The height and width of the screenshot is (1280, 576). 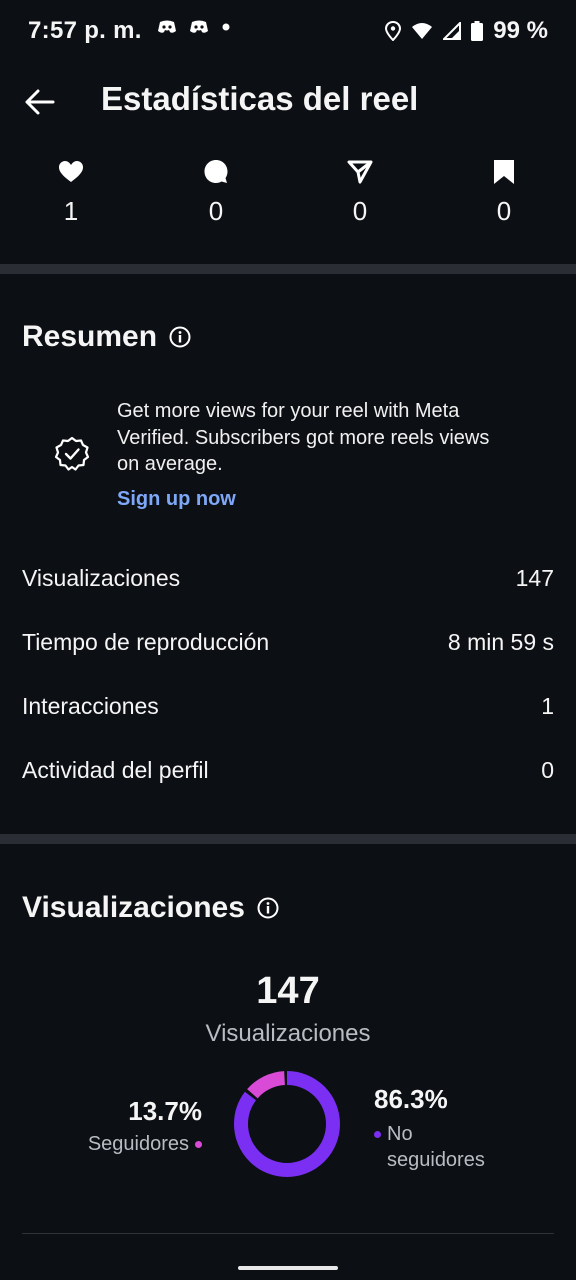 What do you see at coordinates (288, 578) in the screenshot?
I see `summary-row: Visualizaciones 147` at bounding box center [288, 578].